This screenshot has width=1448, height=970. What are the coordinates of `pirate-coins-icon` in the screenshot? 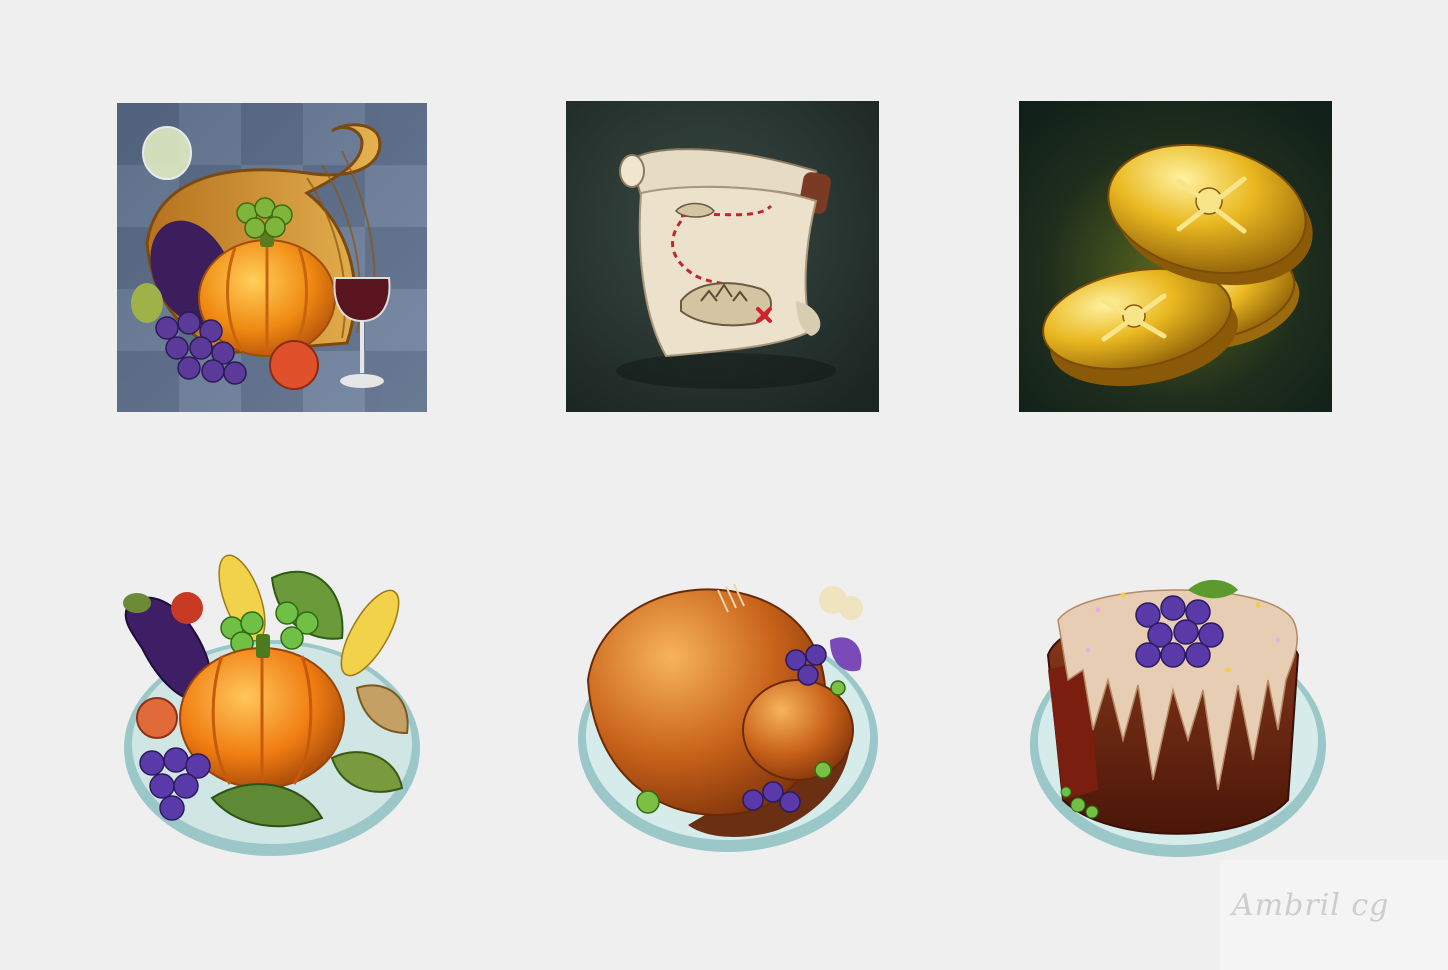 It's located at (1175, 256).